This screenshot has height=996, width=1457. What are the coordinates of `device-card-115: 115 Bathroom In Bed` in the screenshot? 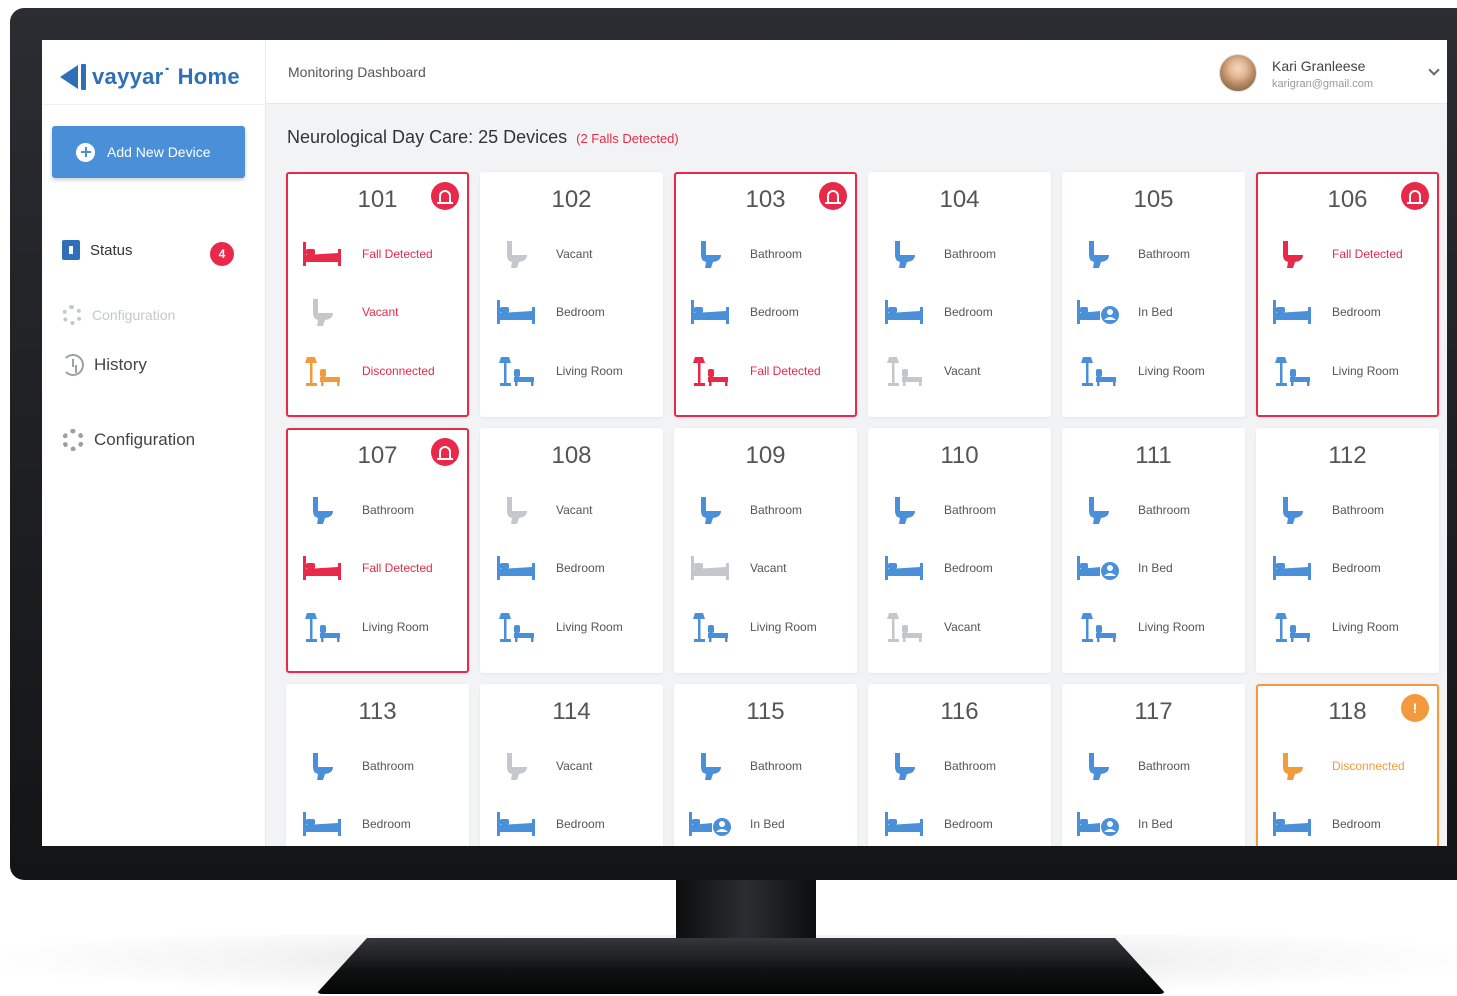 It's located at (765, 765).